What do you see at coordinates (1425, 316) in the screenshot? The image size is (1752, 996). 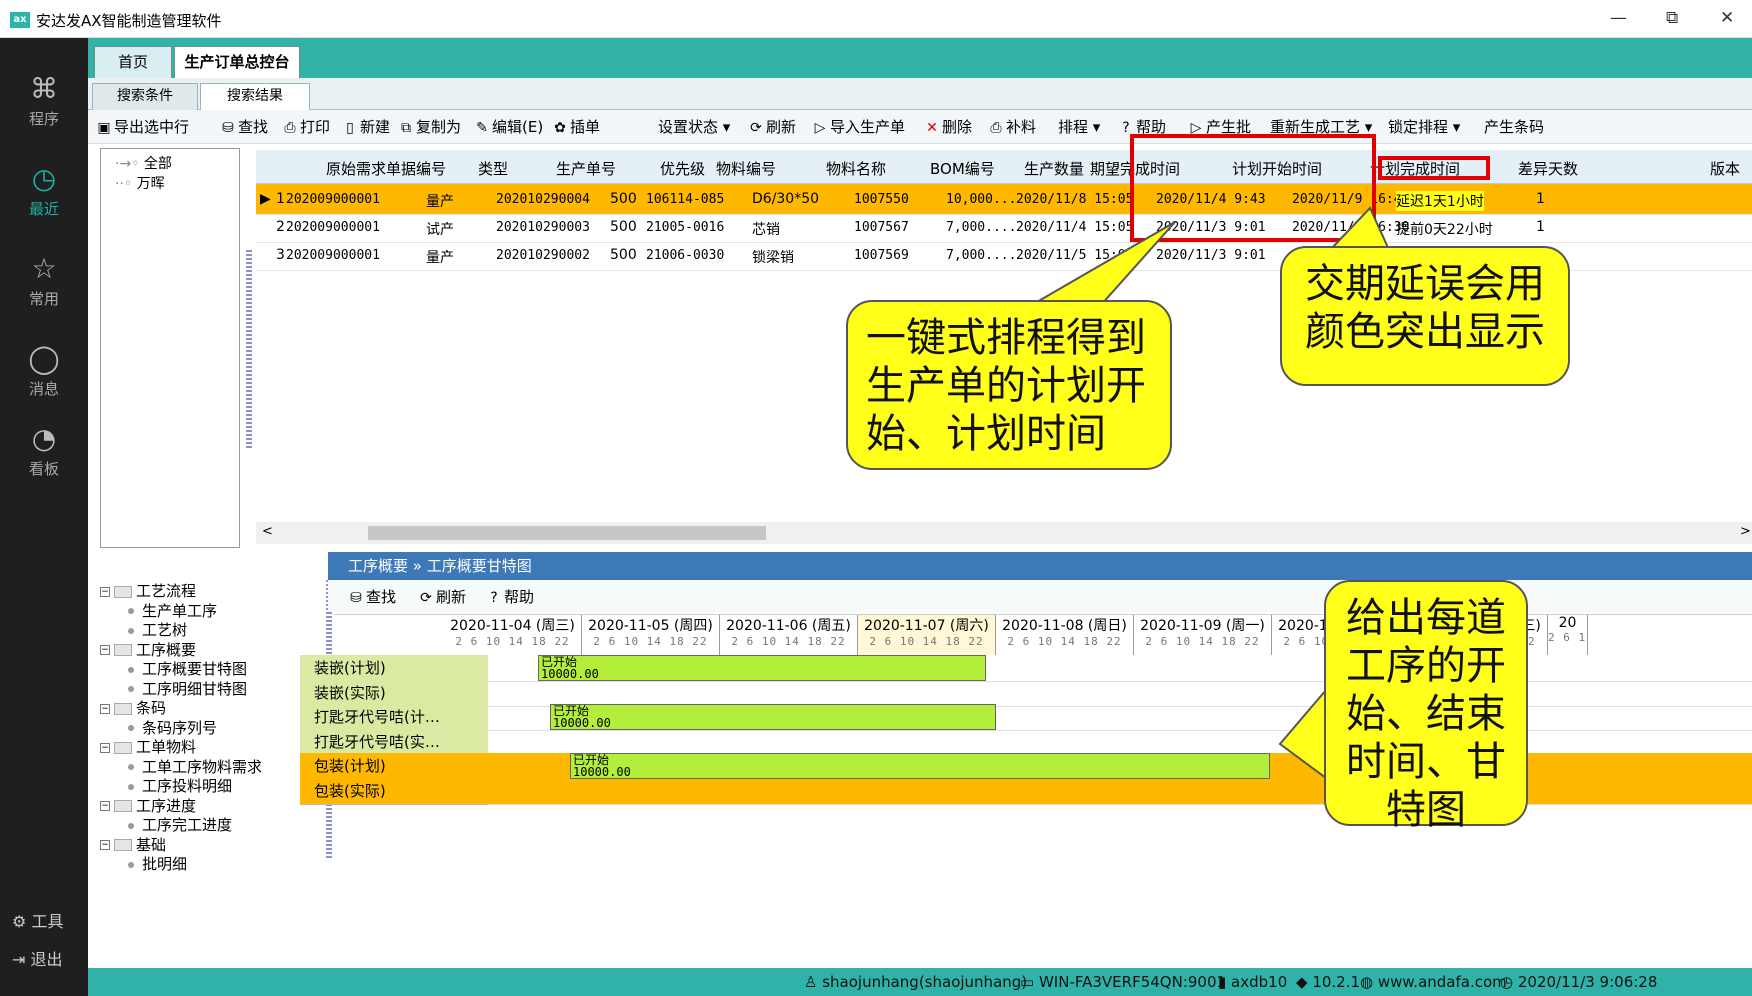 I see `callout-delay: 交期延误会用颜色突出显示` at bounding box center [1425, 316].